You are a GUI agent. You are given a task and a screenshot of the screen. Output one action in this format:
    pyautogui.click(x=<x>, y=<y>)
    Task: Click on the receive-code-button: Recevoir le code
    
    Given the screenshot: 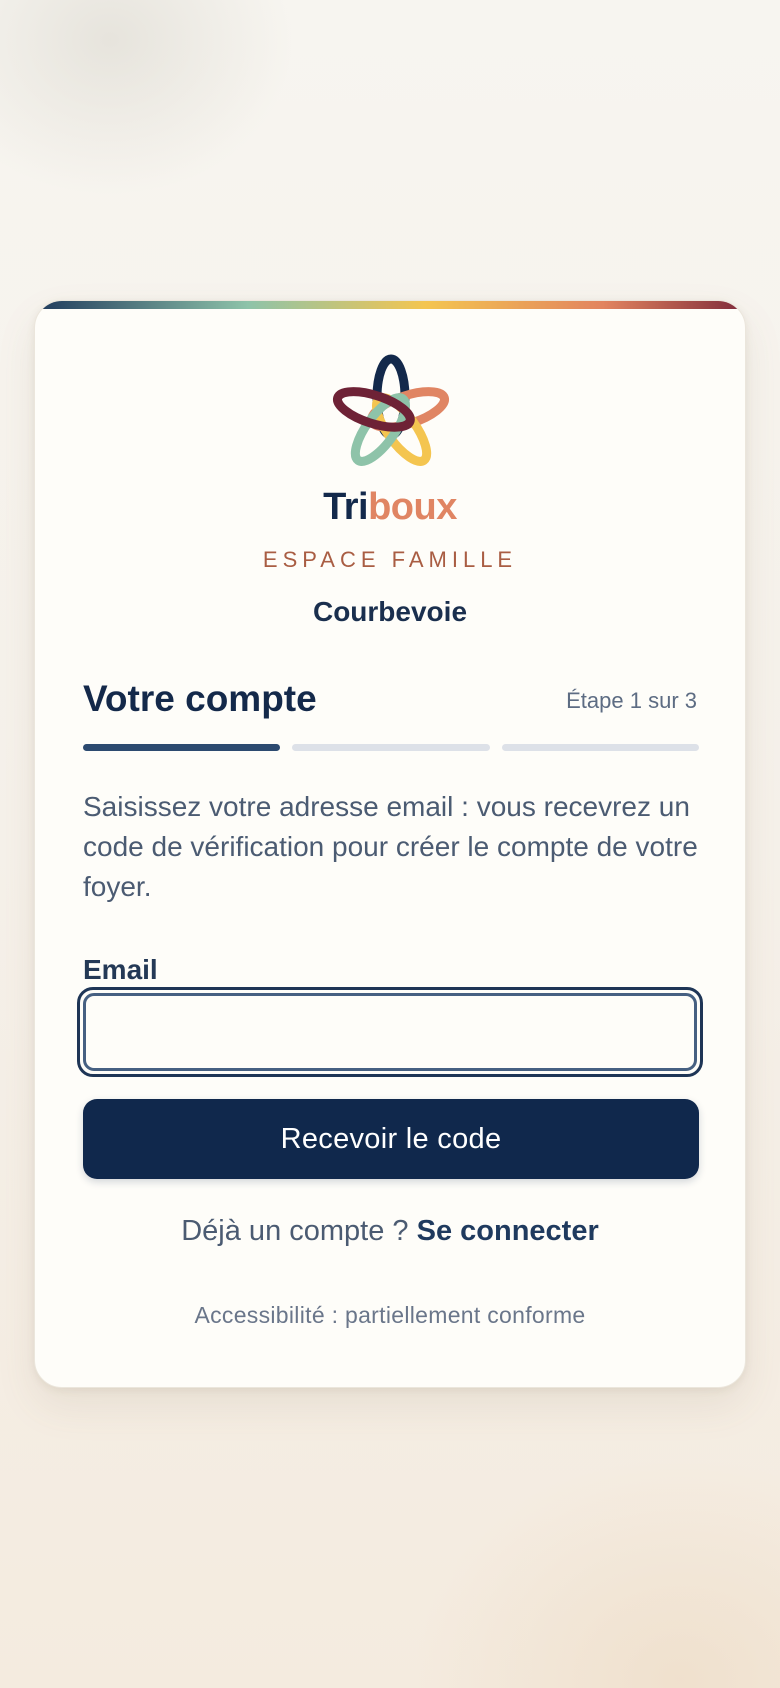 What is the action you would take?
    pyautogui.click(x=391, y=1139)
    